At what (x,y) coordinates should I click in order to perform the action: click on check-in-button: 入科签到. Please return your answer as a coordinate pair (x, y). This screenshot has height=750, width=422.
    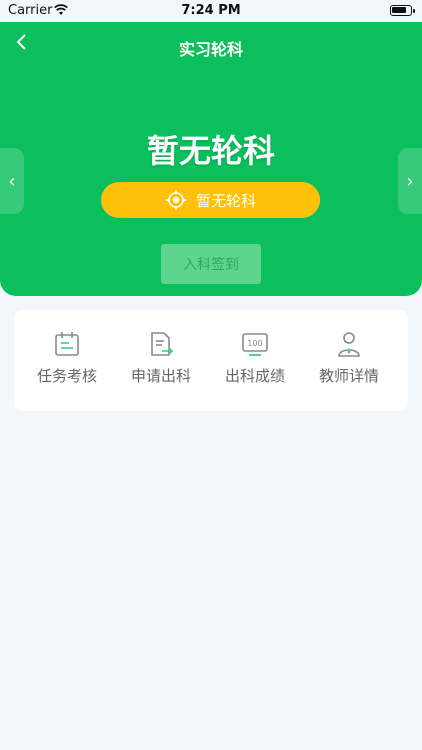
    Looking at the image, I should click on (211, 264).